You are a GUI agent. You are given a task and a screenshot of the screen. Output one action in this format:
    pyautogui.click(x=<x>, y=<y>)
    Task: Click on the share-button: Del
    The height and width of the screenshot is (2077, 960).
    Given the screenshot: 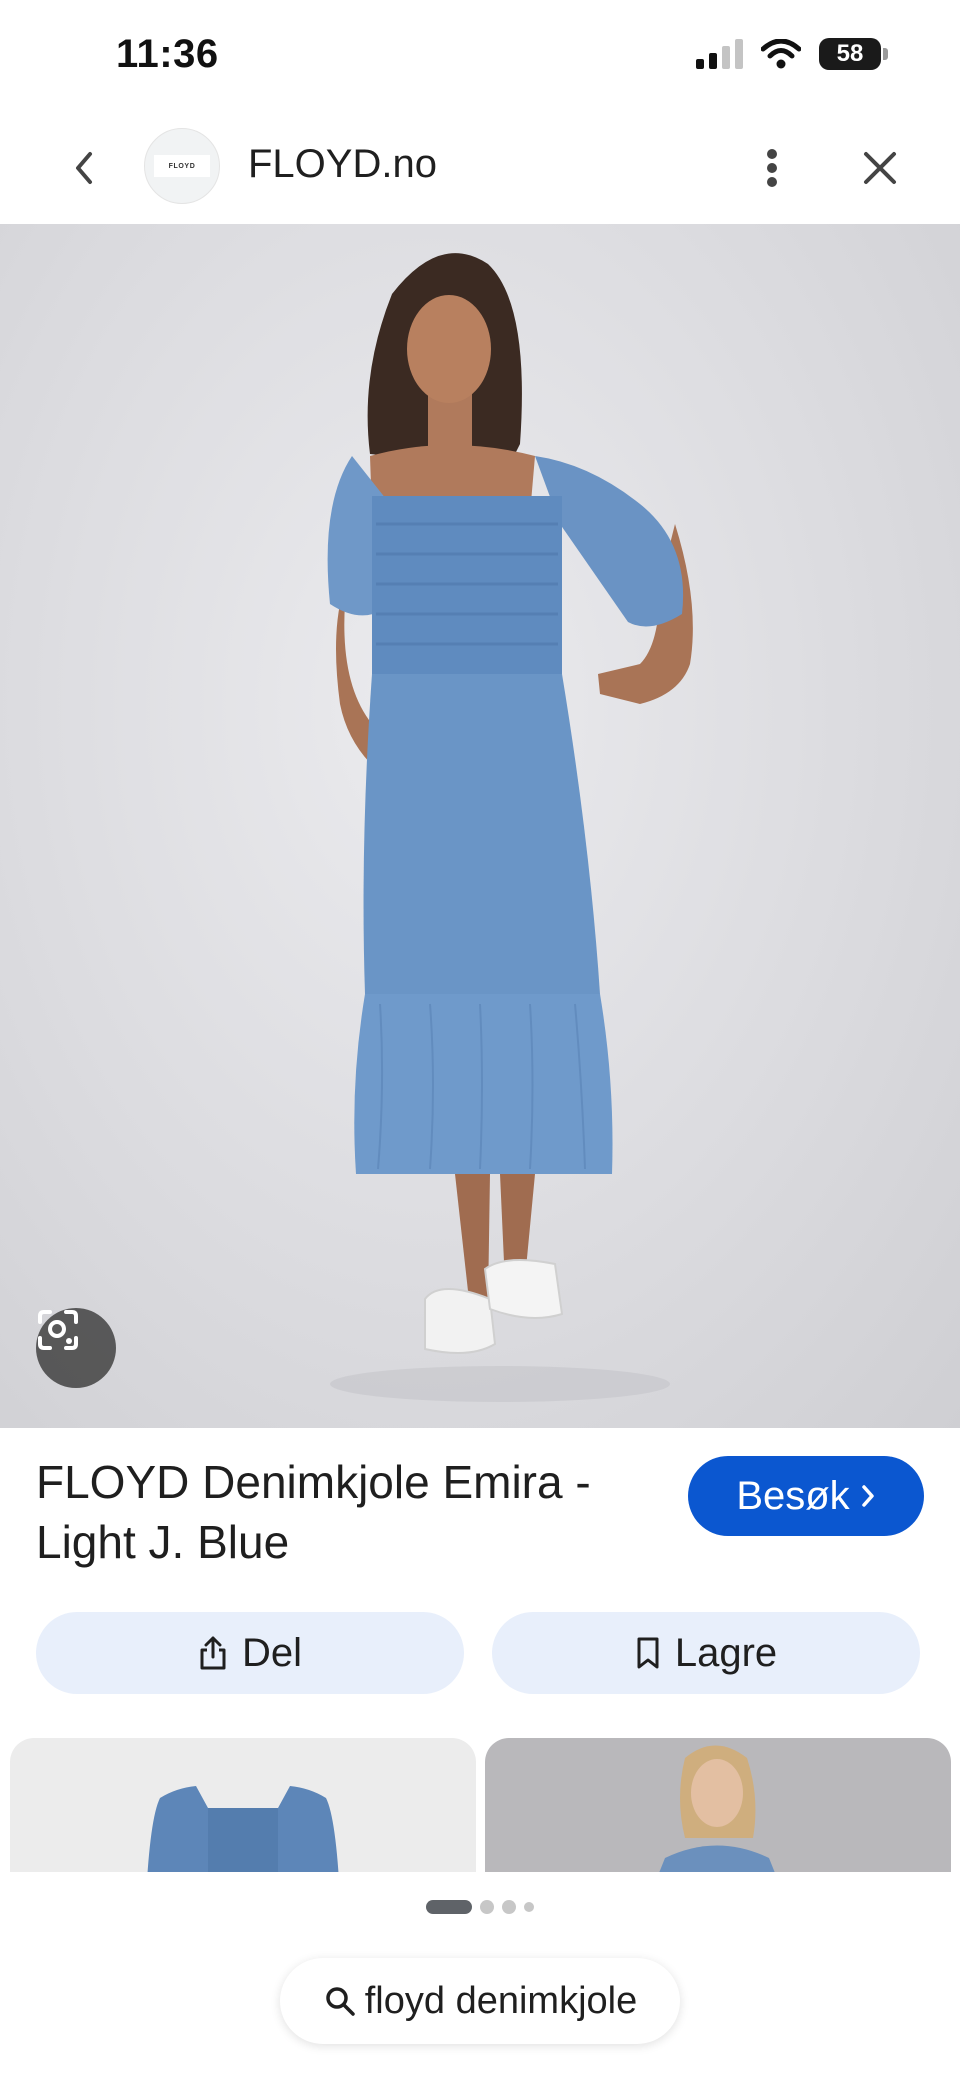 What is the action you would take?
    pyautogui.click(x=250, y=1653)
    